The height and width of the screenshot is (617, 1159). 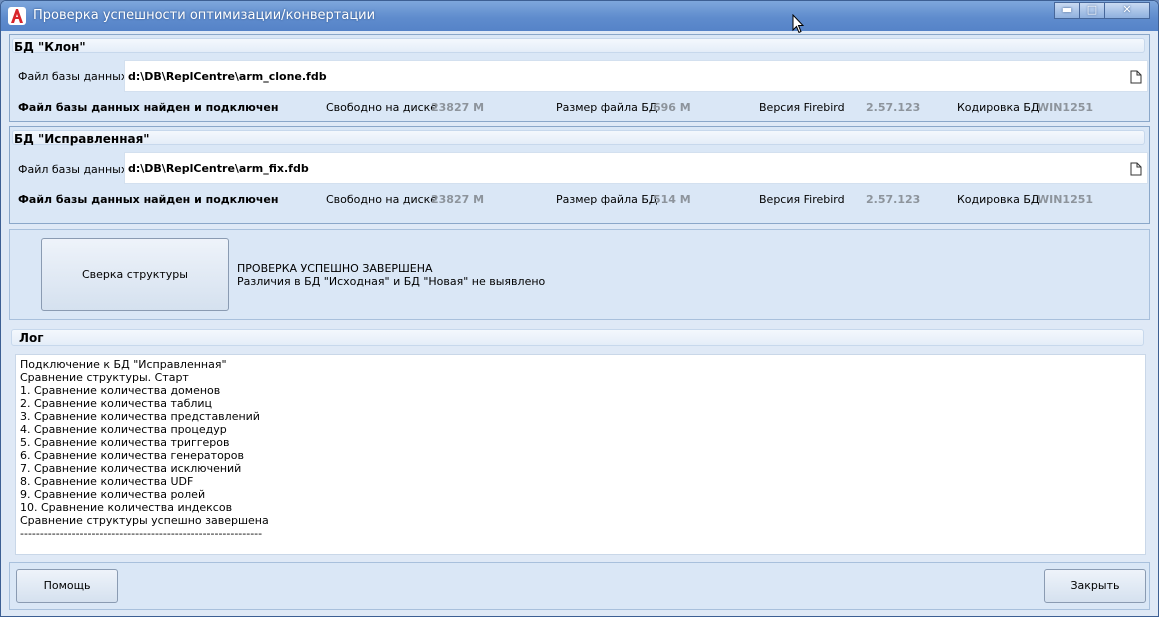 I want to click on file-size-value: 514 M, so click(x=672, y=199).